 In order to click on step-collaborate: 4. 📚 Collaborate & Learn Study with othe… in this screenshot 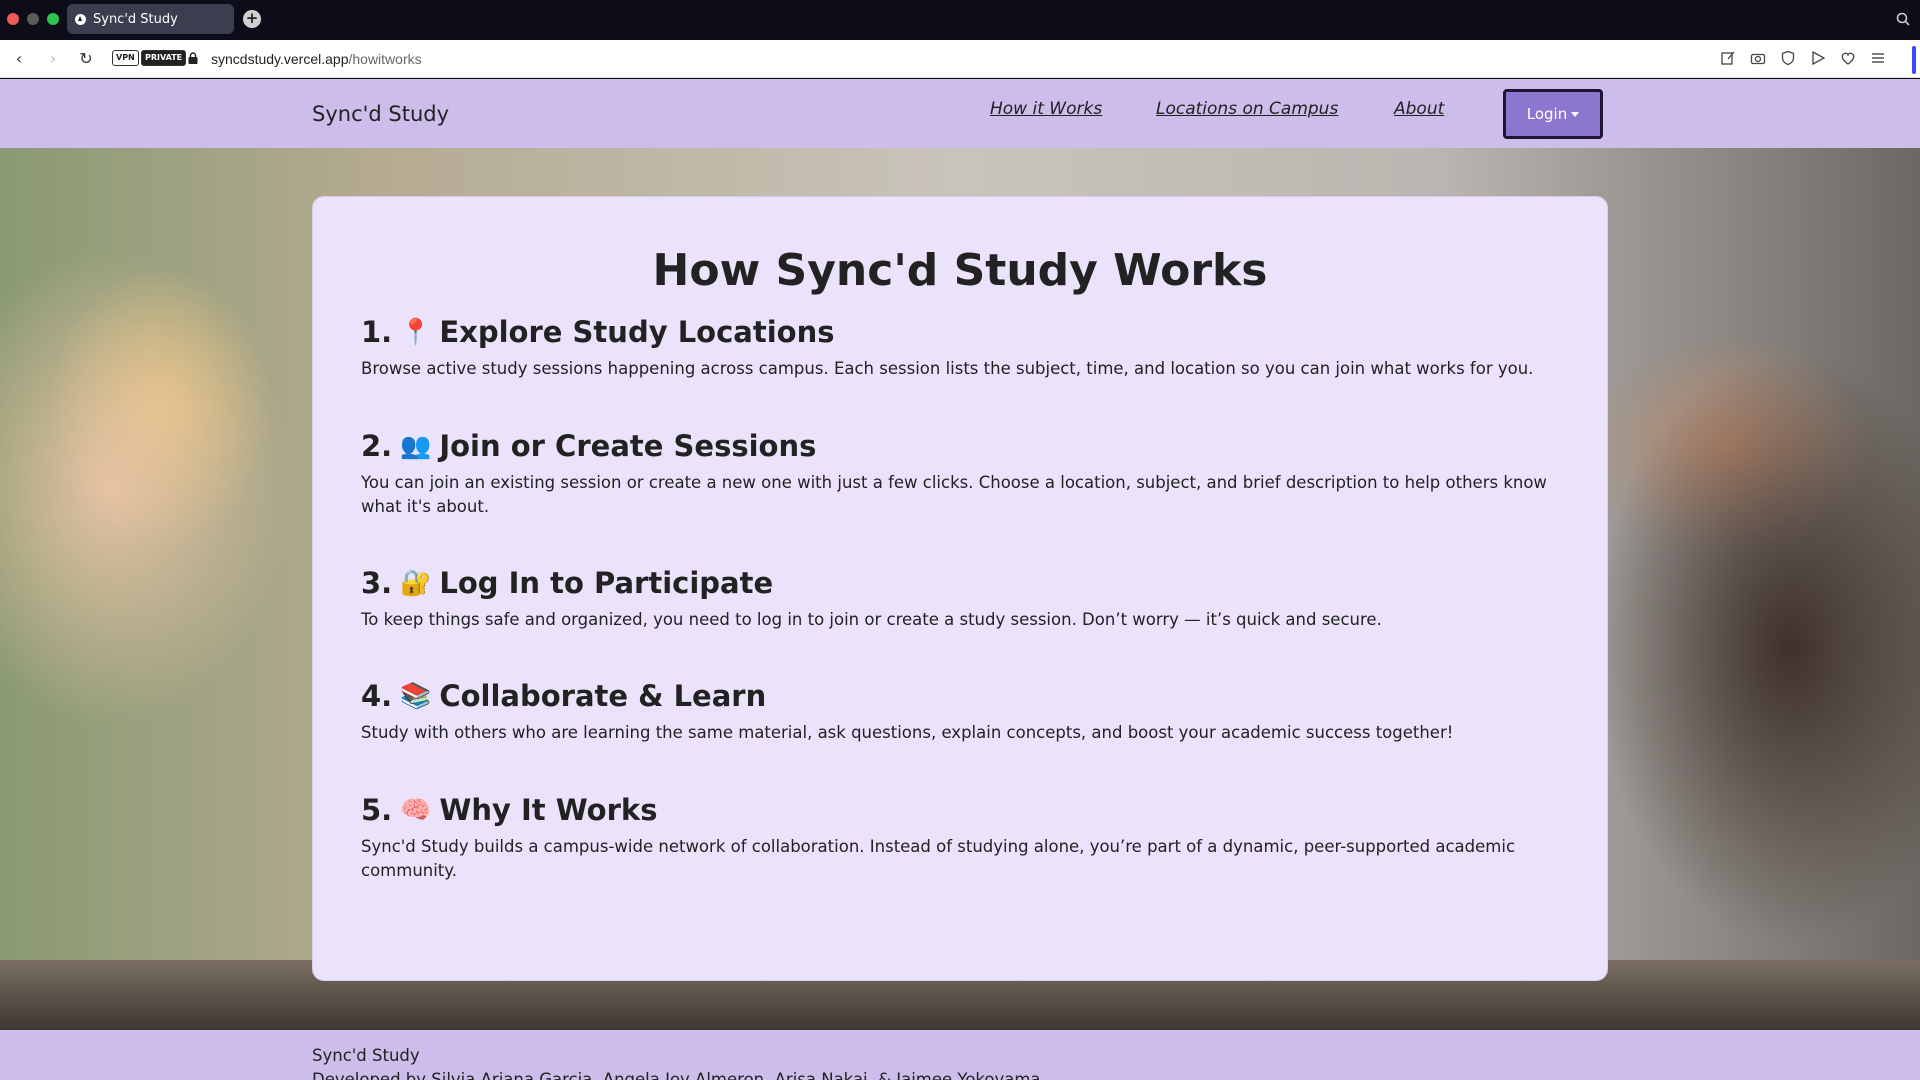, I will do `click(956, 712)`.